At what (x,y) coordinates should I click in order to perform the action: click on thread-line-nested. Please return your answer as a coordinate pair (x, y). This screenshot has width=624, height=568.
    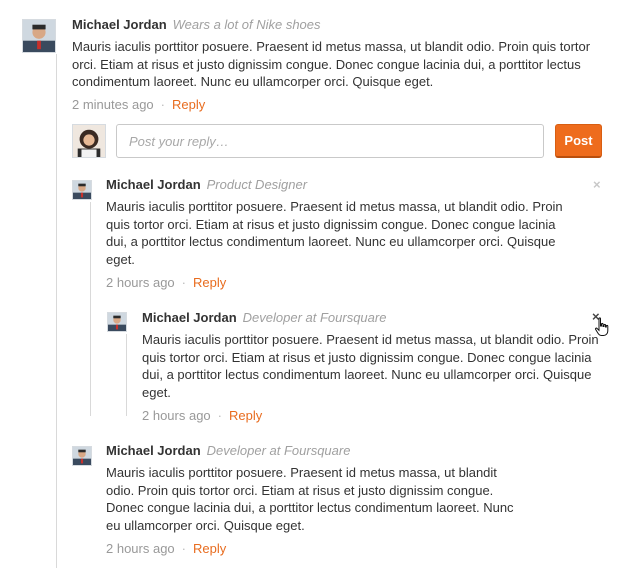
    Looking at the image, I should click on (90, 309).